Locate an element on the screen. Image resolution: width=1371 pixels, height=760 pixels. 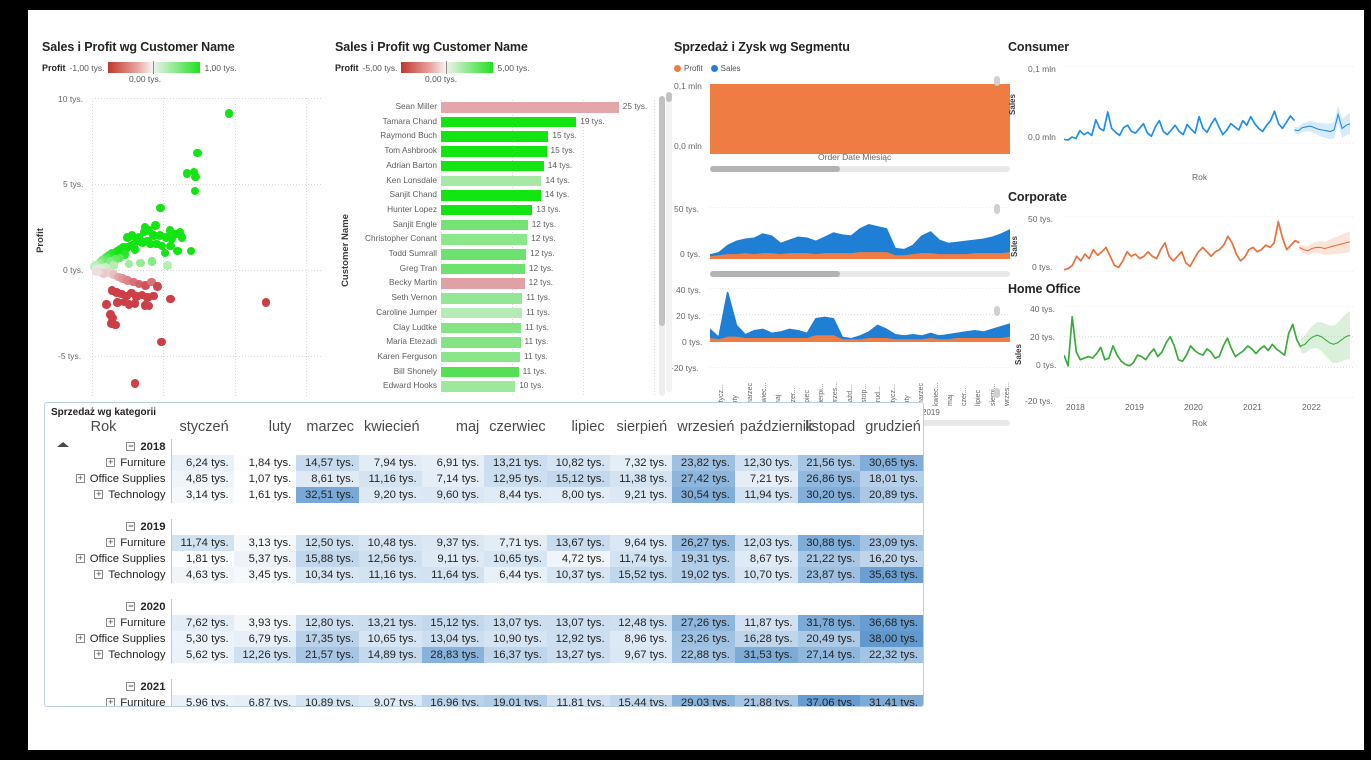
matrix-col-pazdziernik: październik is located at coordinates (774, 428).